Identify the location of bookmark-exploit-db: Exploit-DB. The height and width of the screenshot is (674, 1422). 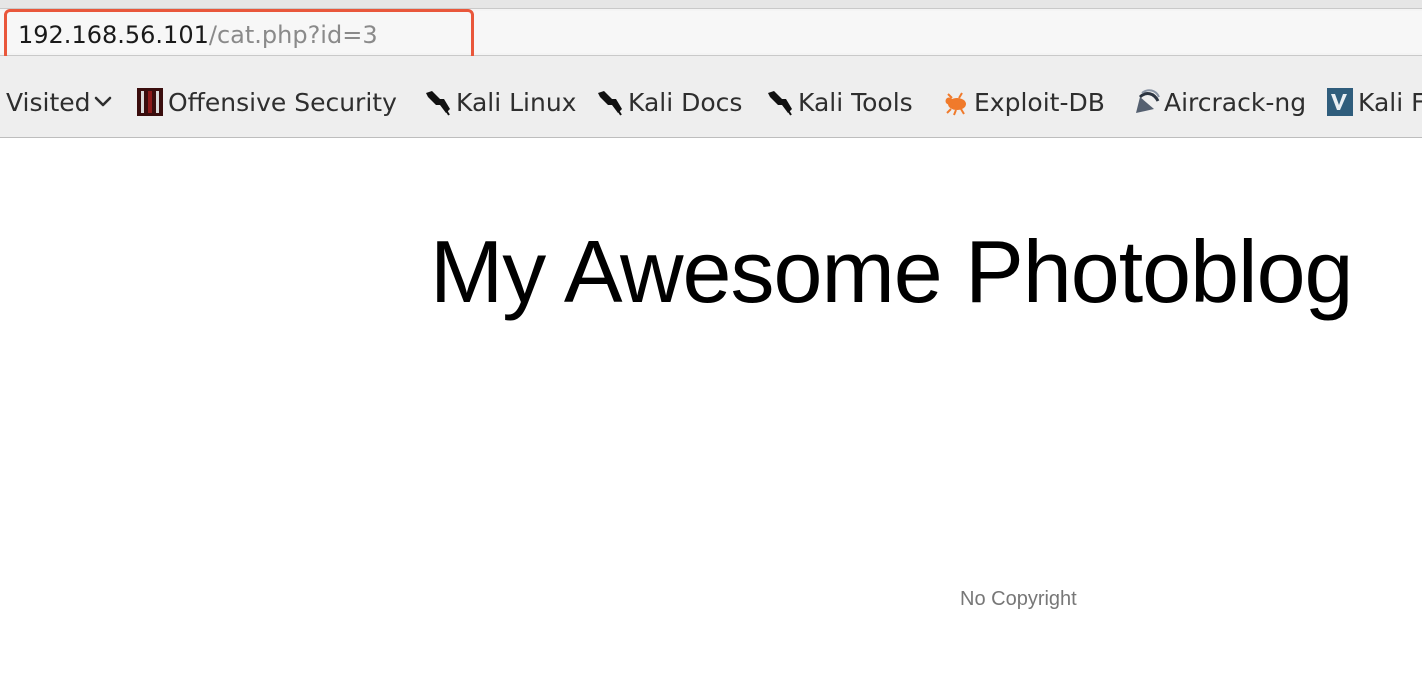
(1023, 102).